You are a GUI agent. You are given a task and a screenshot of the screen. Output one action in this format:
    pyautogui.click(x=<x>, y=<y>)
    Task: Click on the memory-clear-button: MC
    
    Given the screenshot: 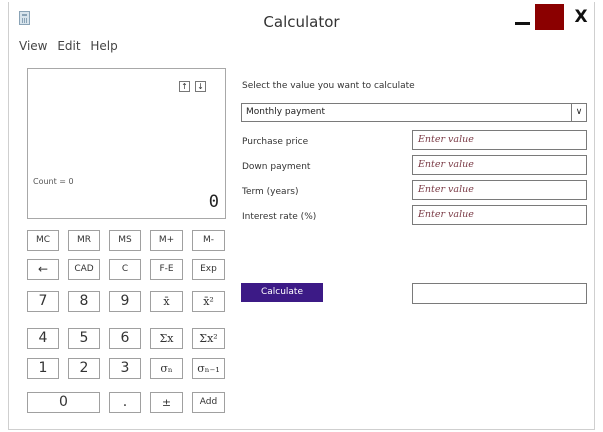 What is the action you would take?
    pyautogui.click(x=43, y=240)
    